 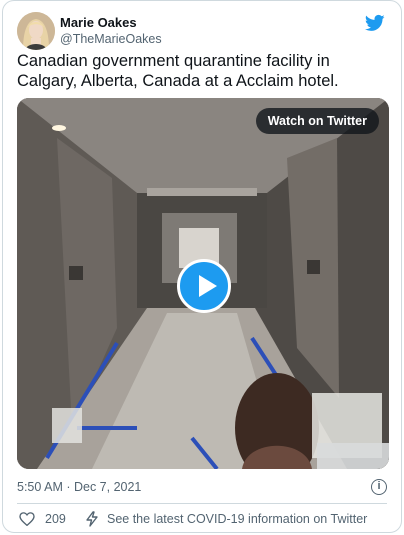 What do you see at coordinates (36, 31) in the screenshot?
I see `avatar` at bounding box center [36, 31].